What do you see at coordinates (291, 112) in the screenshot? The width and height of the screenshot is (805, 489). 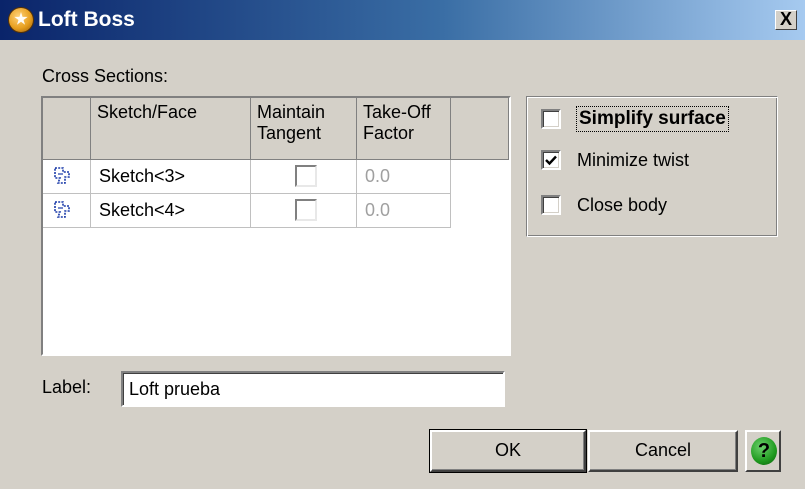 I see `header-maintain-tangent-line1: Maintain` at bounding box center [291, 112].